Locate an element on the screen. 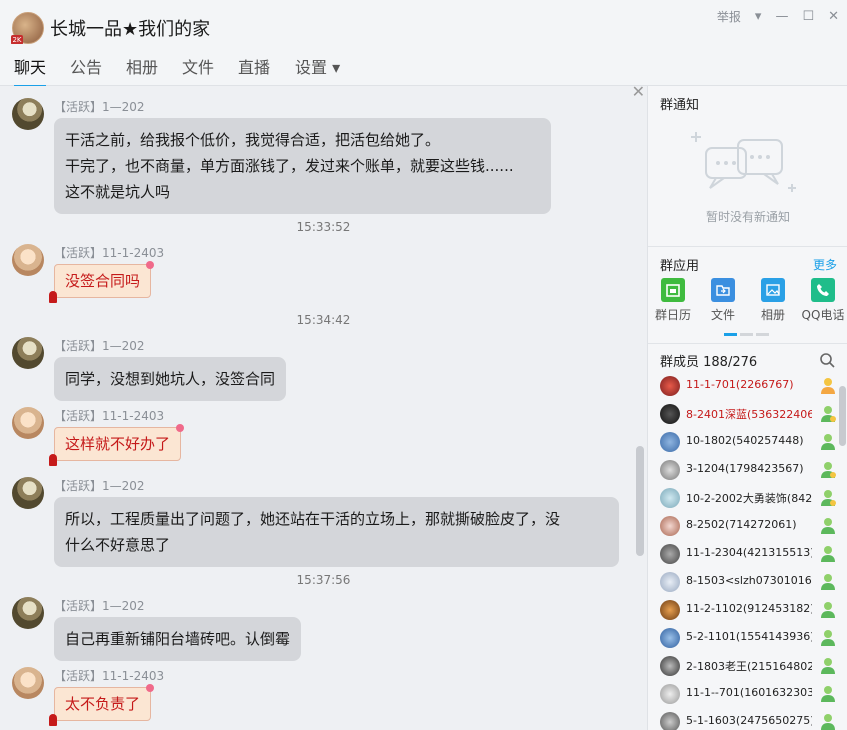  message-text: 这样就不好办了 is located at coordinates (118, 444).